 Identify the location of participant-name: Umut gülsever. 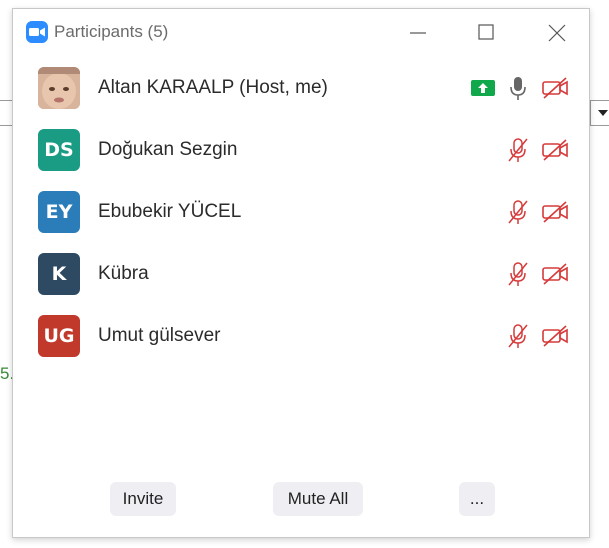
(159, 335).